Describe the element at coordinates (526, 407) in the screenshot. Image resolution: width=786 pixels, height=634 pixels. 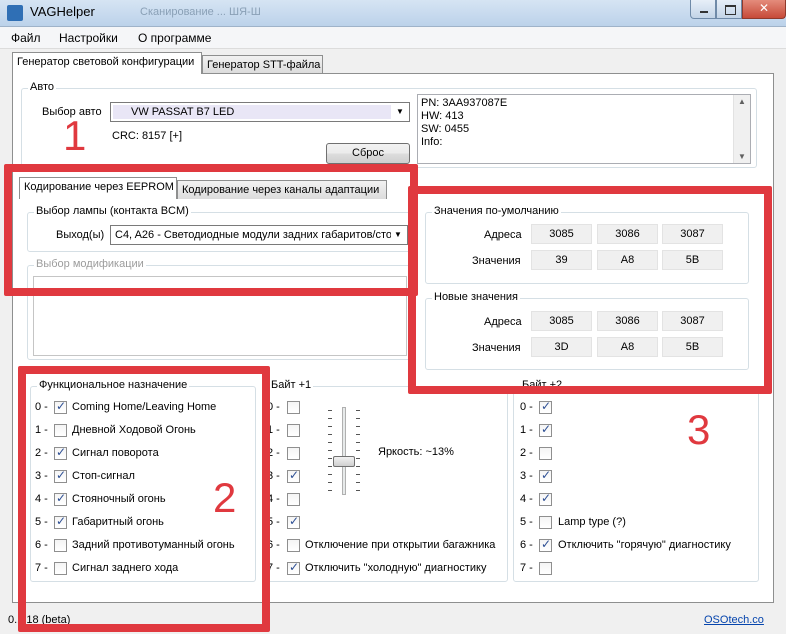
I see `byte2-bit-index: 0 -` at that location.